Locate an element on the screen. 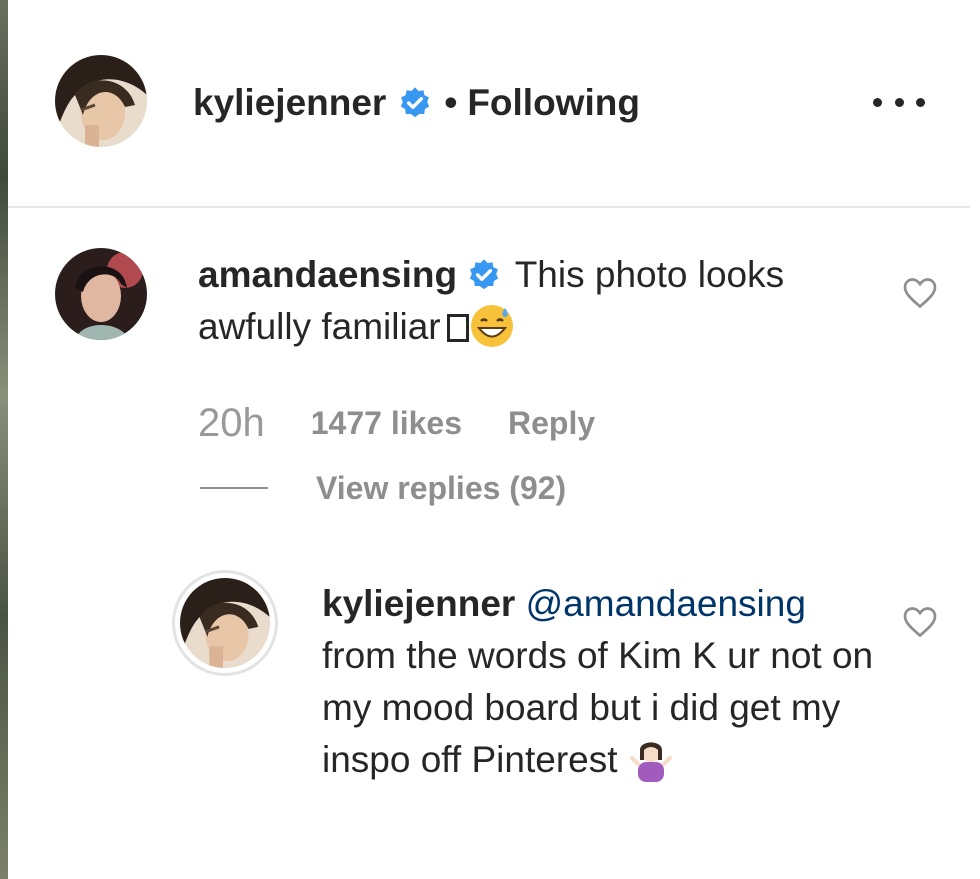 The height and width of the screenshot is (879, 980). view-replies-label: View replies (92) is located at coordinates (441, 487).